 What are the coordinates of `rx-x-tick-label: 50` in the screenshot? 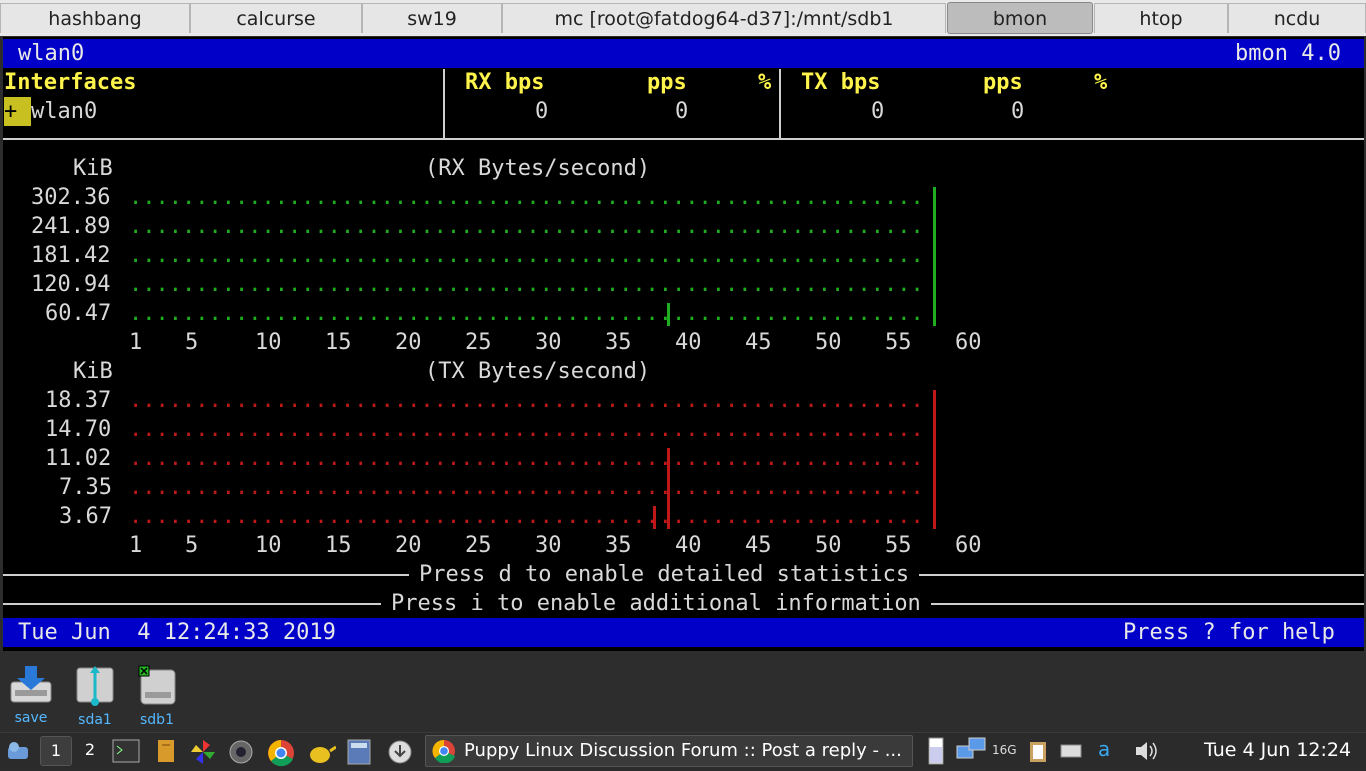 It's located at (828, 342).